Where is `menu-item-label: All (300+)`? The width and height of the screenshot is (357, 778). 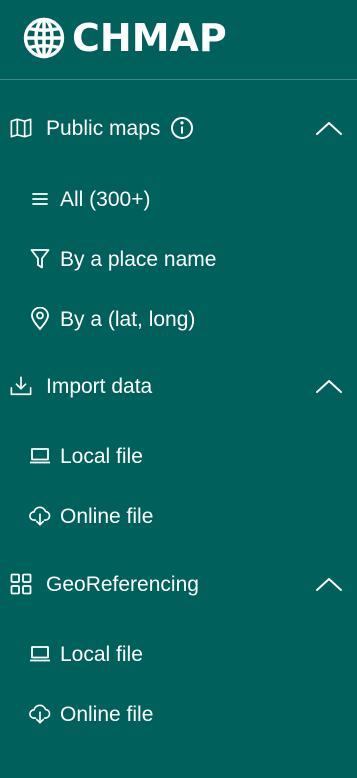 menu-item-label: All (300+) is located at coordinates (105, 199).